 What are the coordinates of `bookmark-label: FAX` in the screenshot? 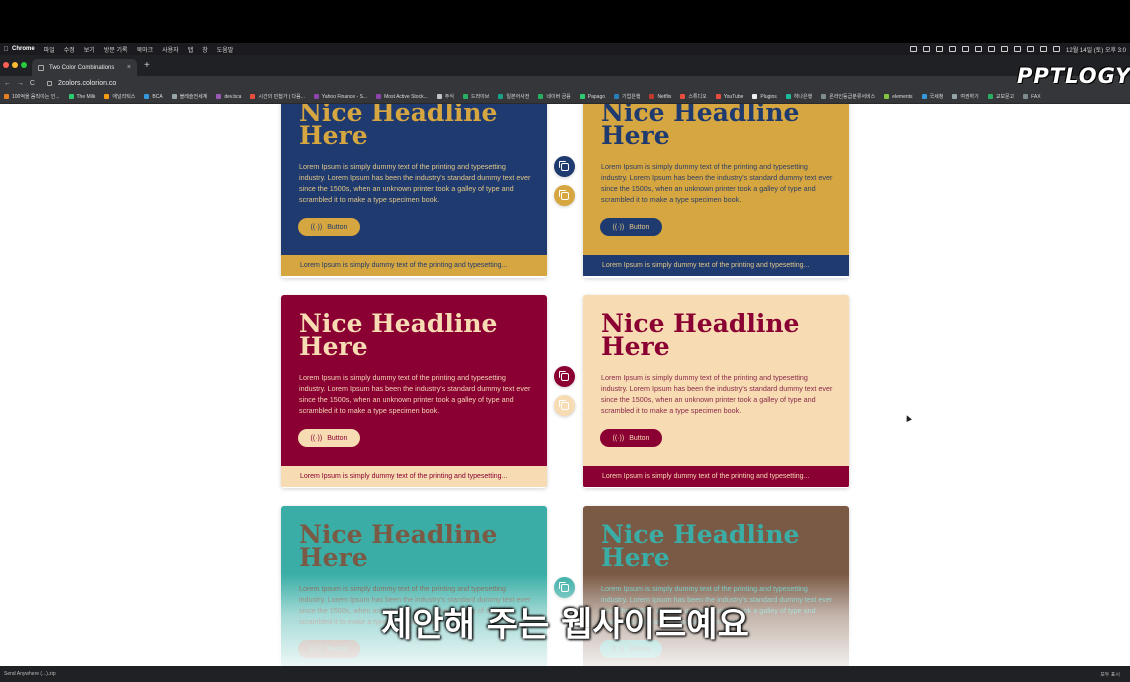 It's located at (1036, 96).